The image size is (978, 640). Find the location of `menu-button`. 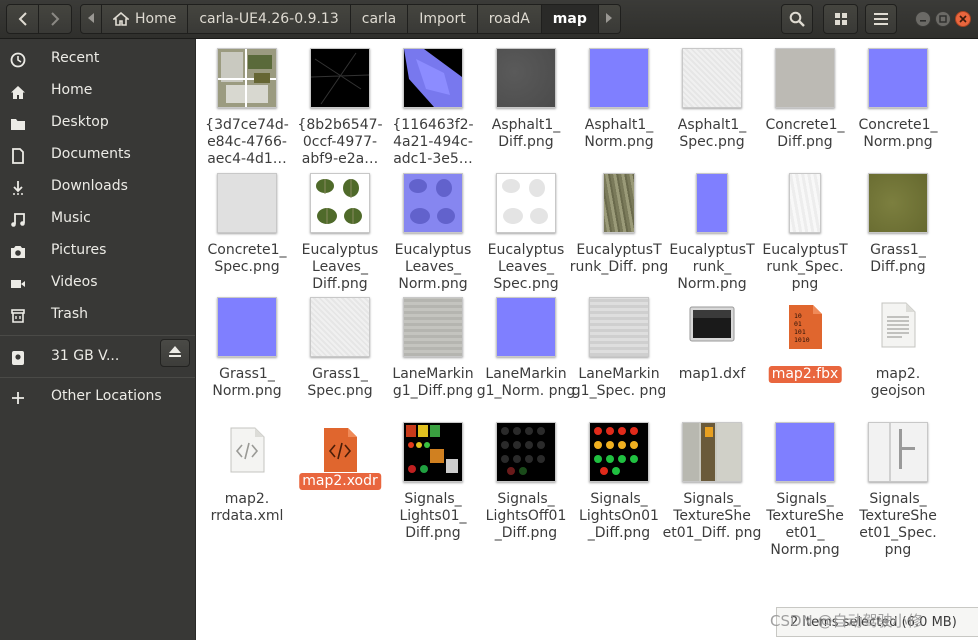

menu-button is located at coordinates (881, 19).